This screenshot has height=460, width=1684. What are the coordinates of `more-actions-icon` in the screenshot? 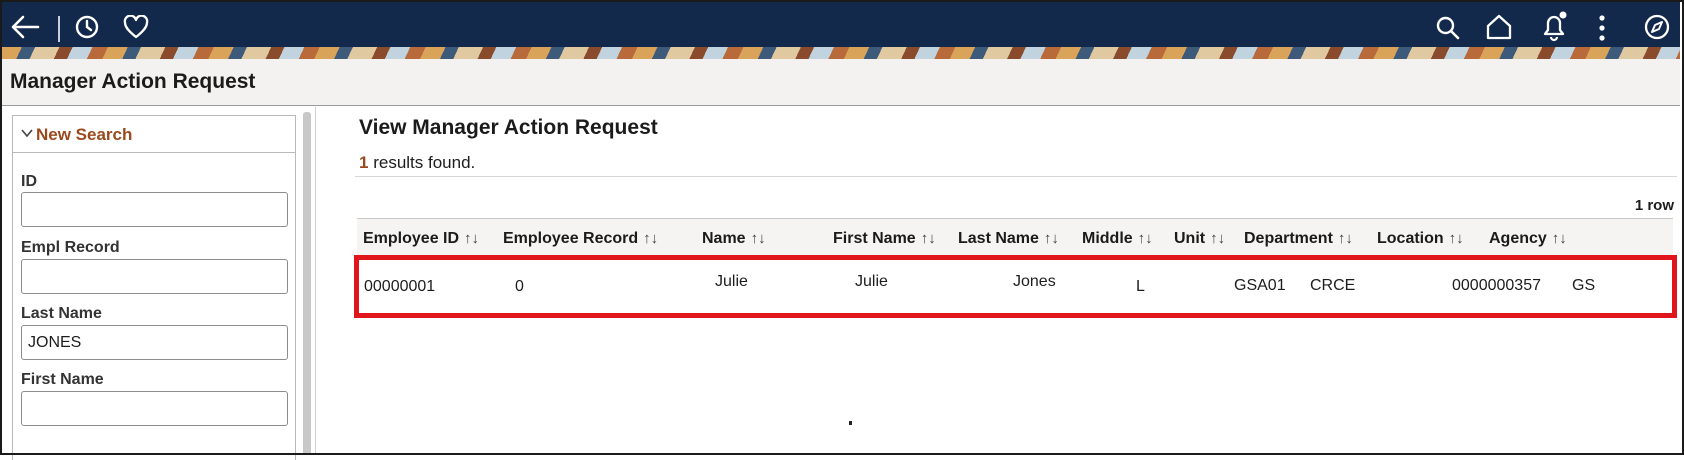 It's located at (1602, 28).